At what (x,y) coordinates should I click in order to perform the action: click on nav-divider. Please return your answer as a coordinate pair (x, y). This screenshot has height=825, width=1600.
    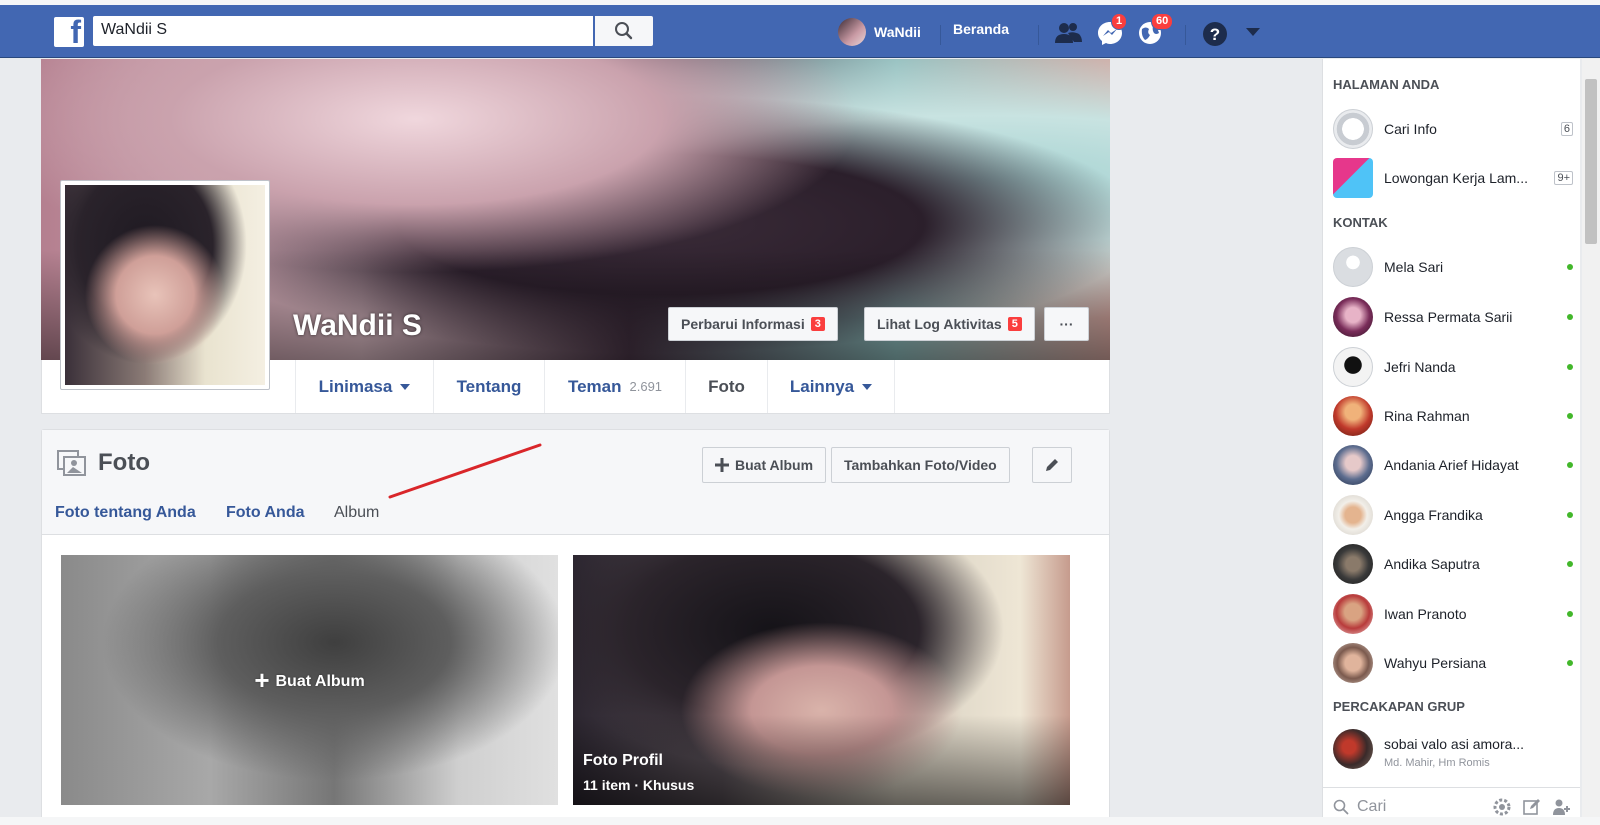
    Looking at the image, I should click on (1038, 35).